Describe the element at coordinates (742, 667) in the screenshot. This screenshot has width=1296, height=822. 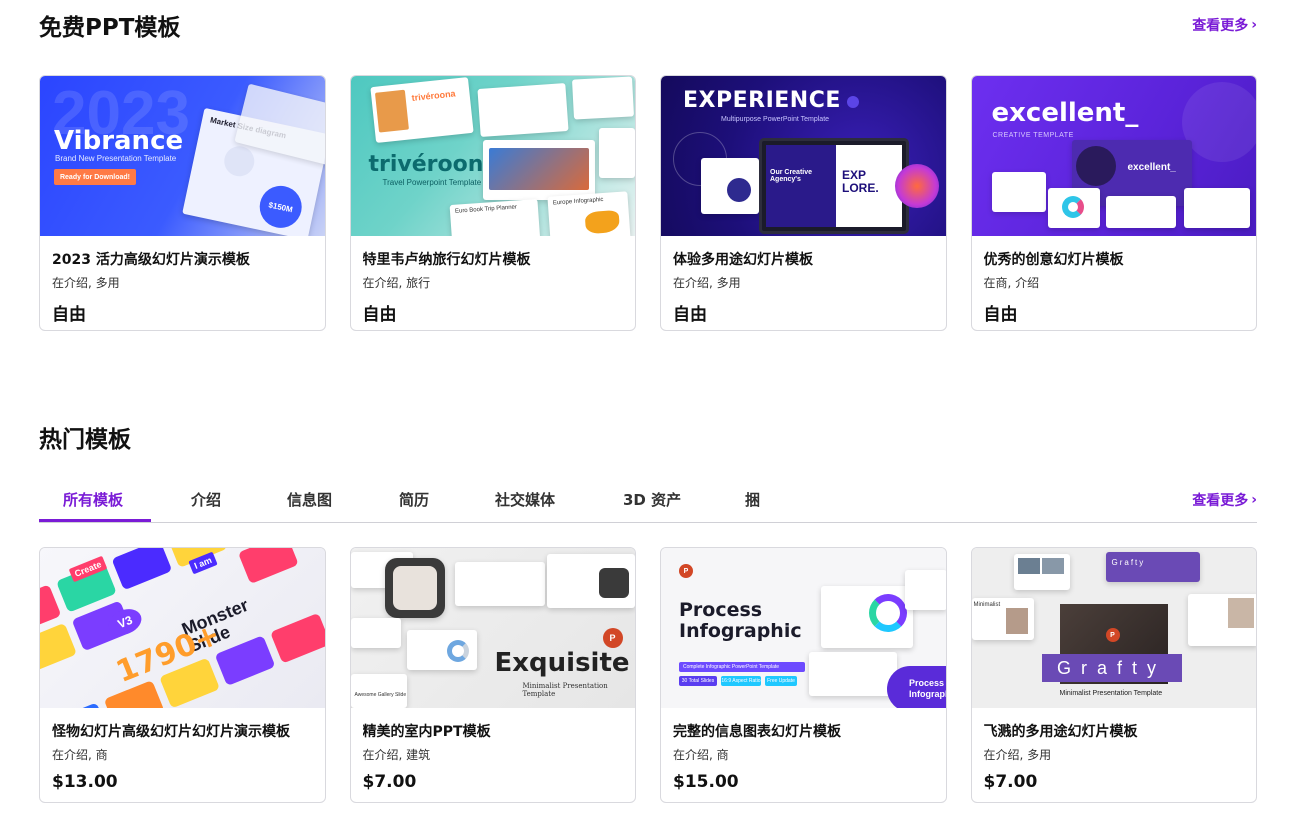
I see `subtitle-banner: Complete Infographic PowerPoint Template` at that location.